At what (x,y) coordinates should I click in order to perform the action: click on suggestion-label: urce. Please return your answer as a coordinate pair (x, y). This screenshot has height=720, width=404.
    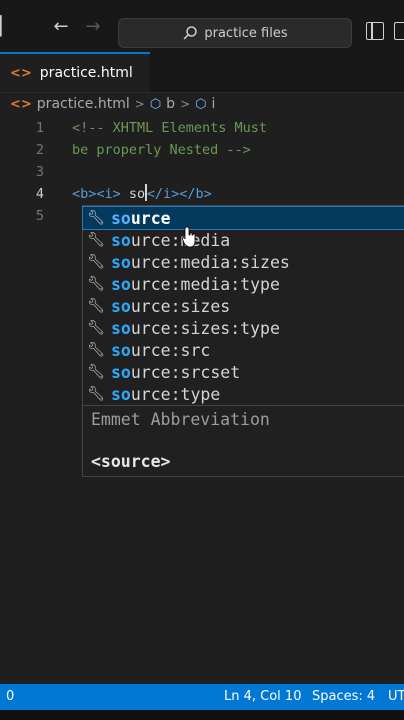
    Looking at the image, I should click on (150, 218).